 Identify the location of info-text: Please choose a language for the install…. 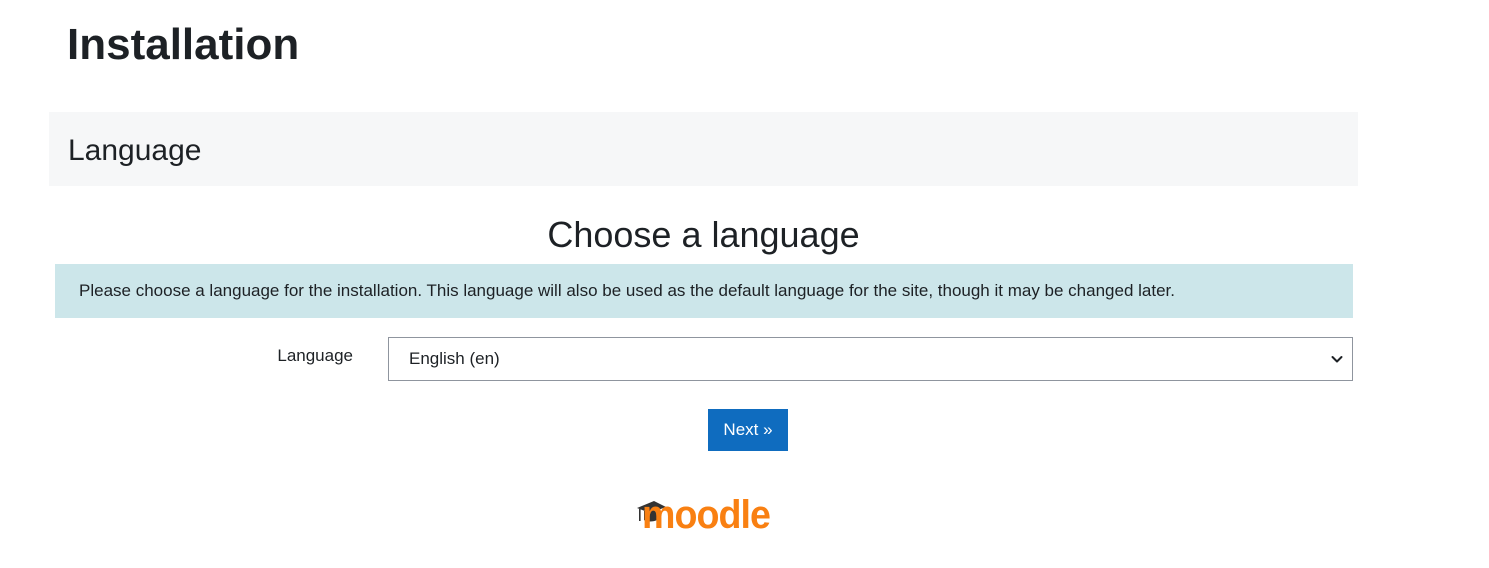
(627, 290).